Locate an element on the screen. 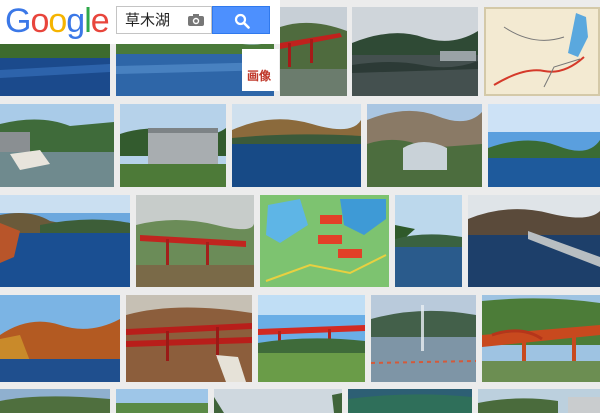  tab-images: 画像 is located at coordinates (260, 70).